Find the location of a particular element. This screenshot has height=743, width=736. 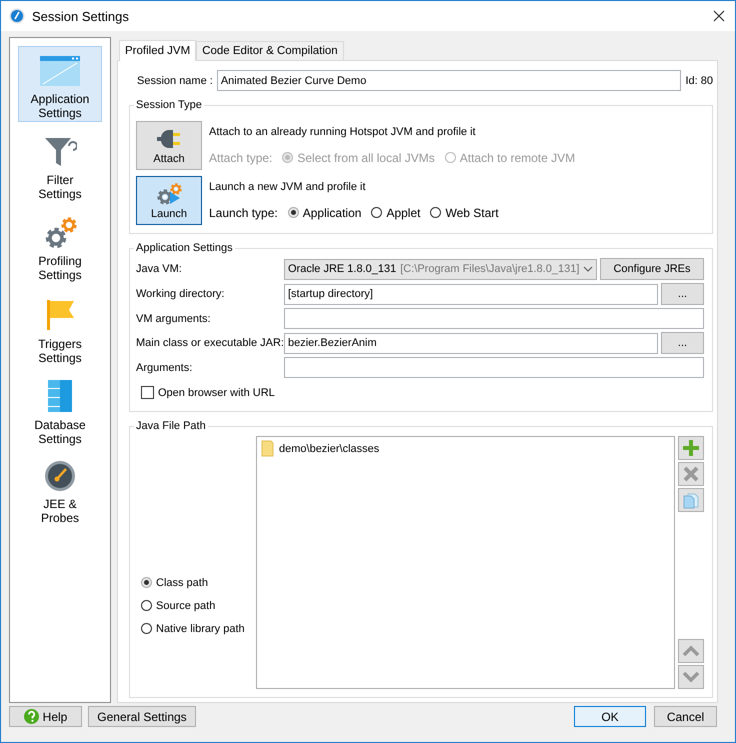

folder-icon is located at coordinates (267, 448).